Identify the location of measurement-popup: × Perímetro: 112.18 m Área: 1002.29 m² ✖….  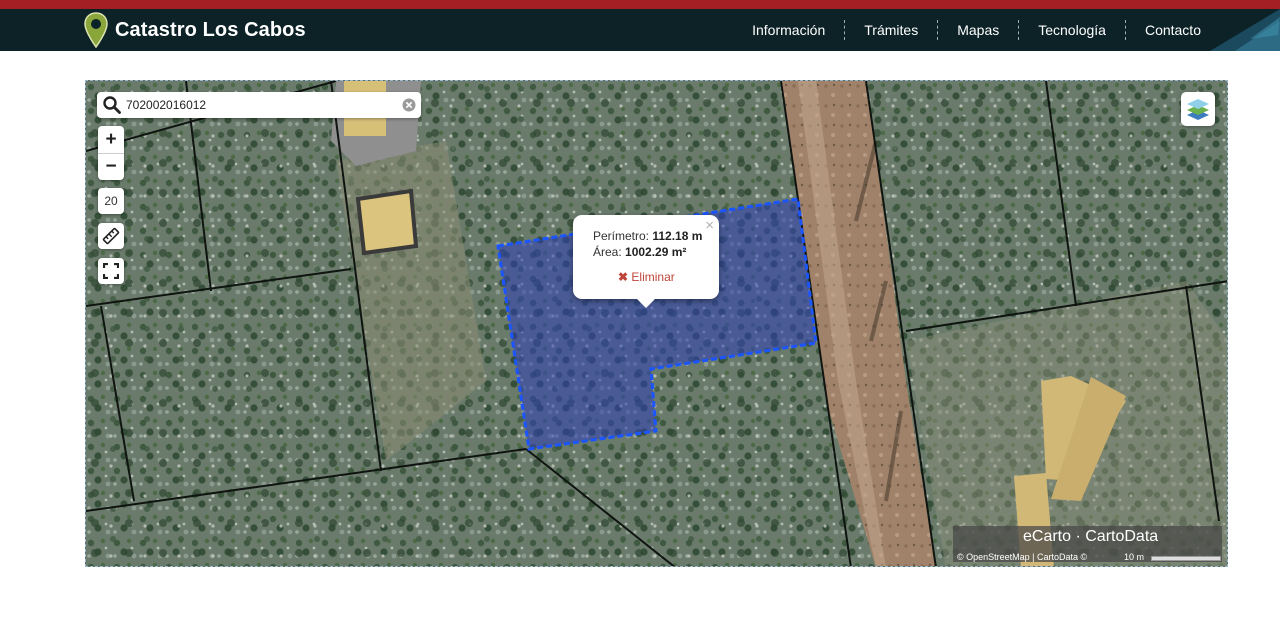
(646, 261).